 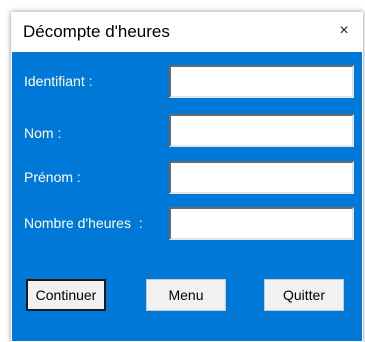 I want to click on nom-label: Nom :, so click(x=43, y=133).